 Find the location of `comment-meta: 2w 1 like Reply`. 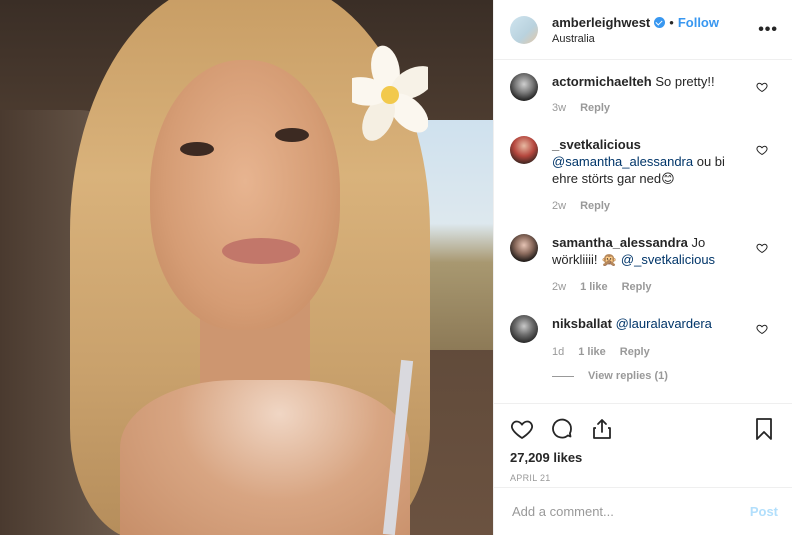

comment-meta: 2w 1 like Reply is located at coordinates (652, 287).